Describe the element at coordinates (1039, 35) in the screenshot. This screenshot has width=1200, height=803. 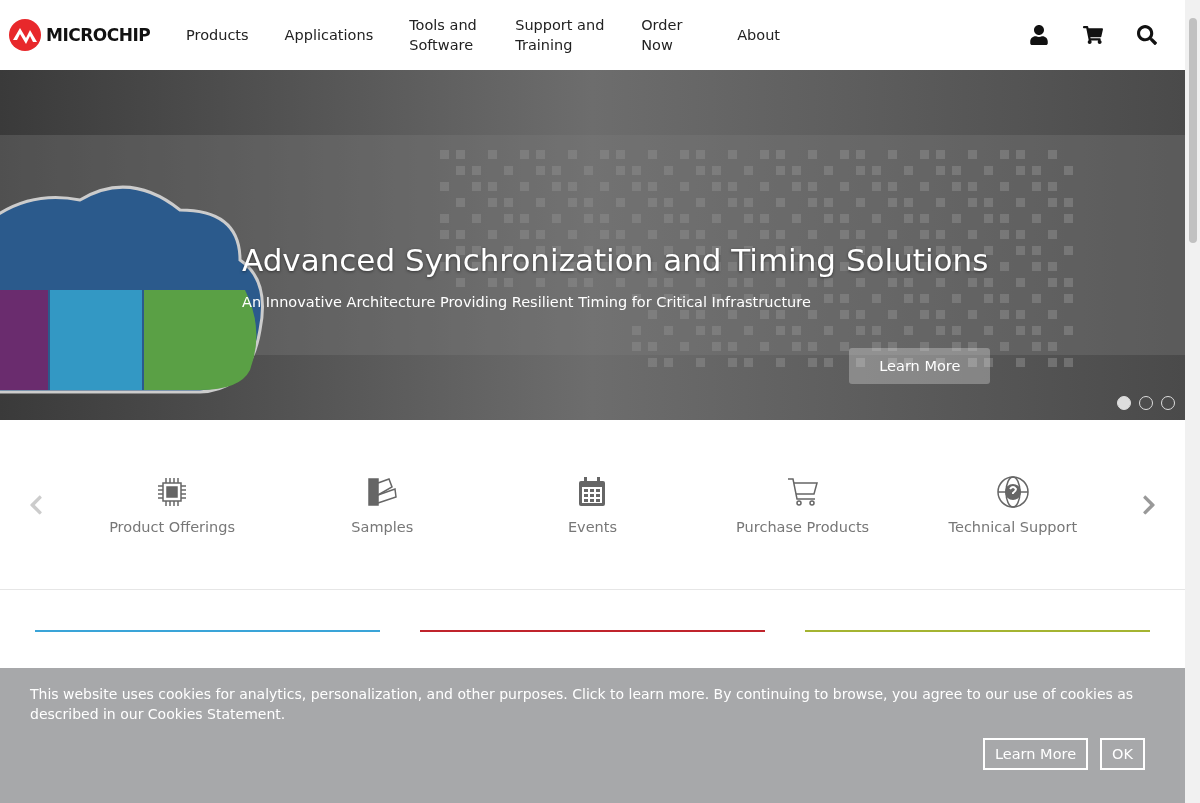
I see `user-icon` at that location.